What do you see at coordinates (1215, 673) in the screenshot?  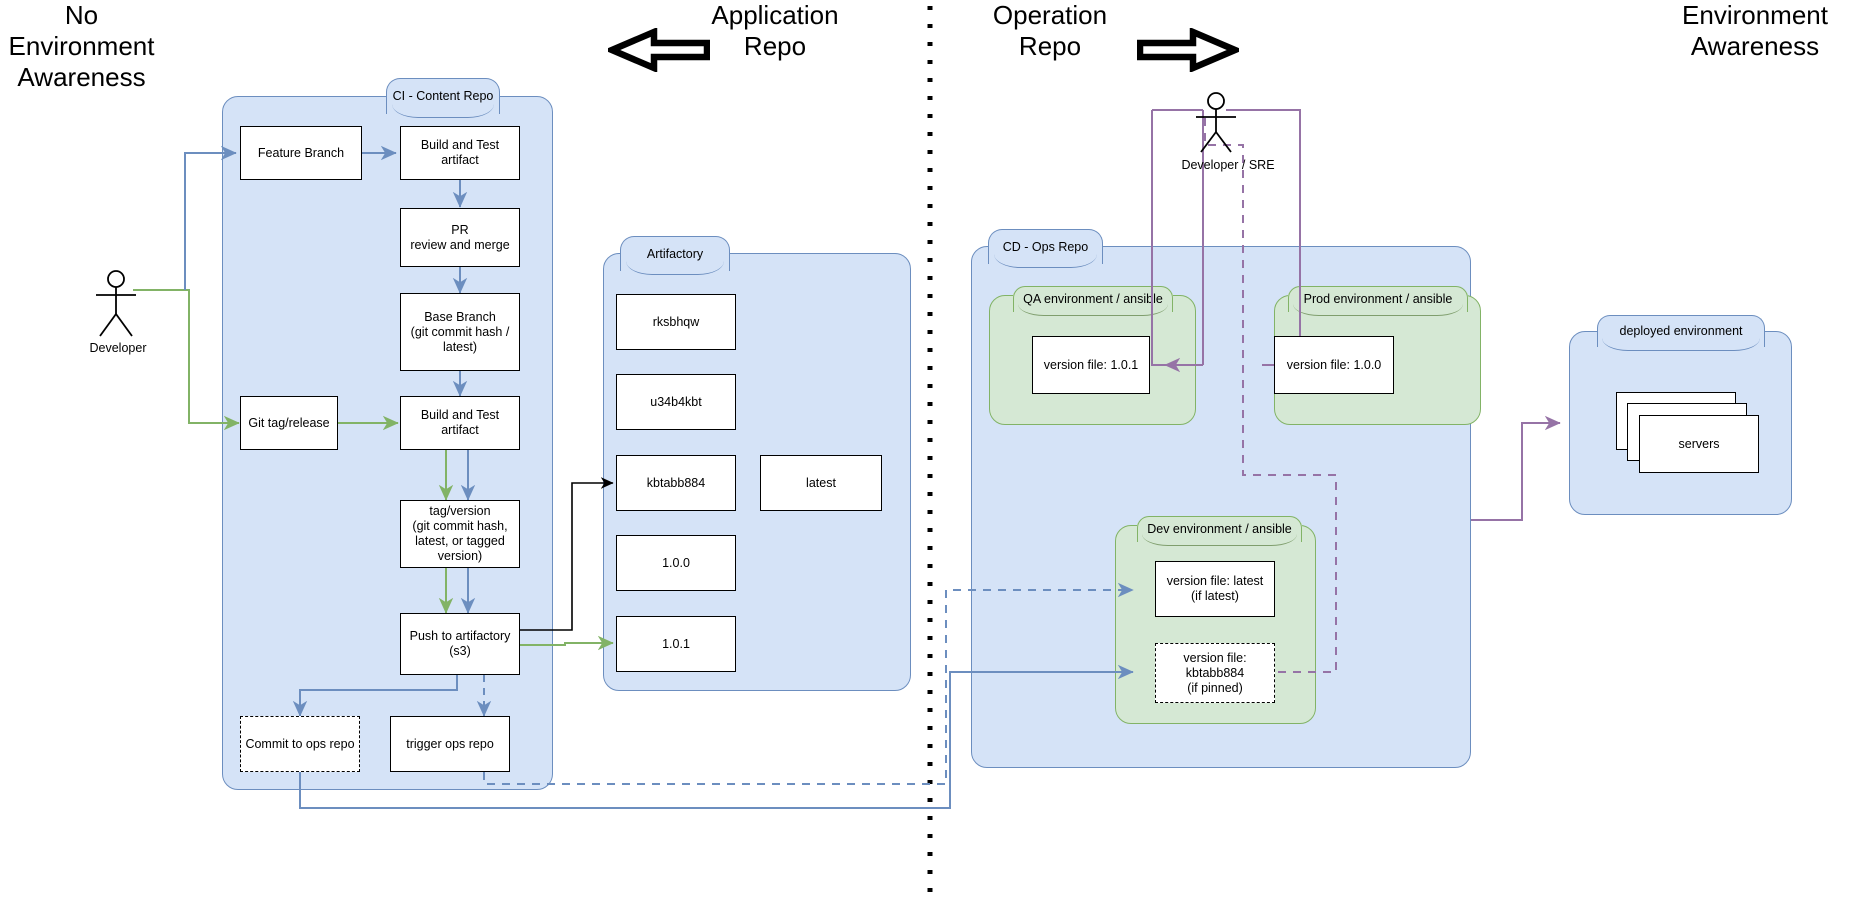 I see `dev-version-file-pinned: version file: kbtabb884 (if pinned)` at bounding box center [1215, 673].